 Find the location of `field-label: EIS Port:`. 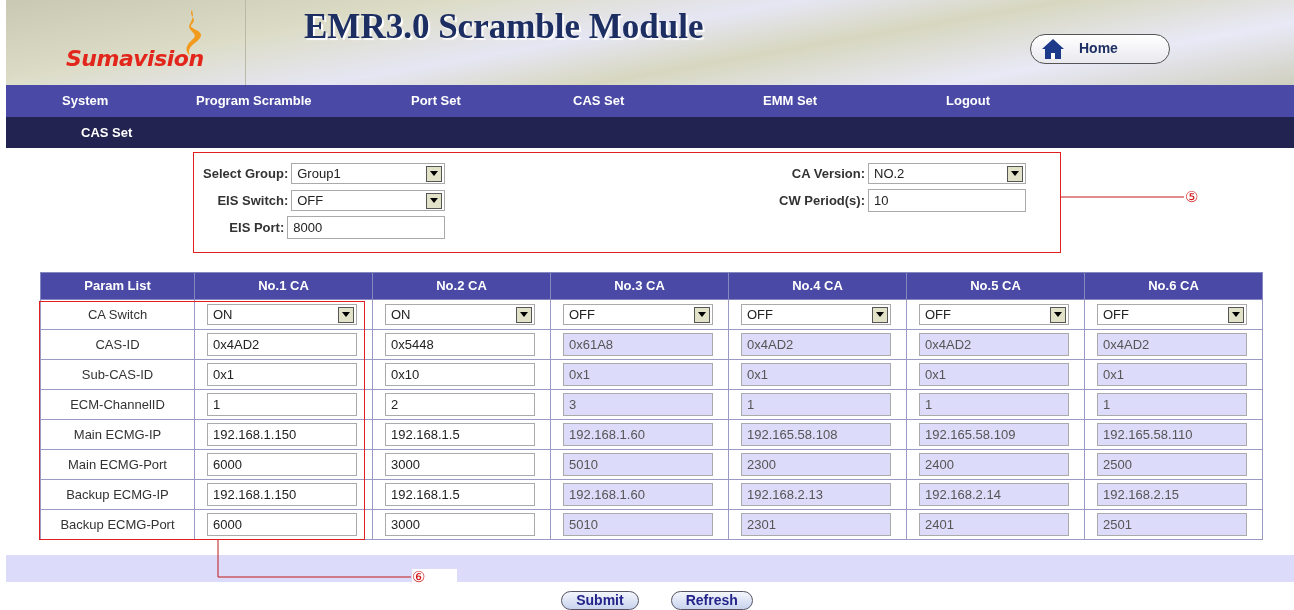

field-label: EIS Port: is located at coordinates (257, 227).